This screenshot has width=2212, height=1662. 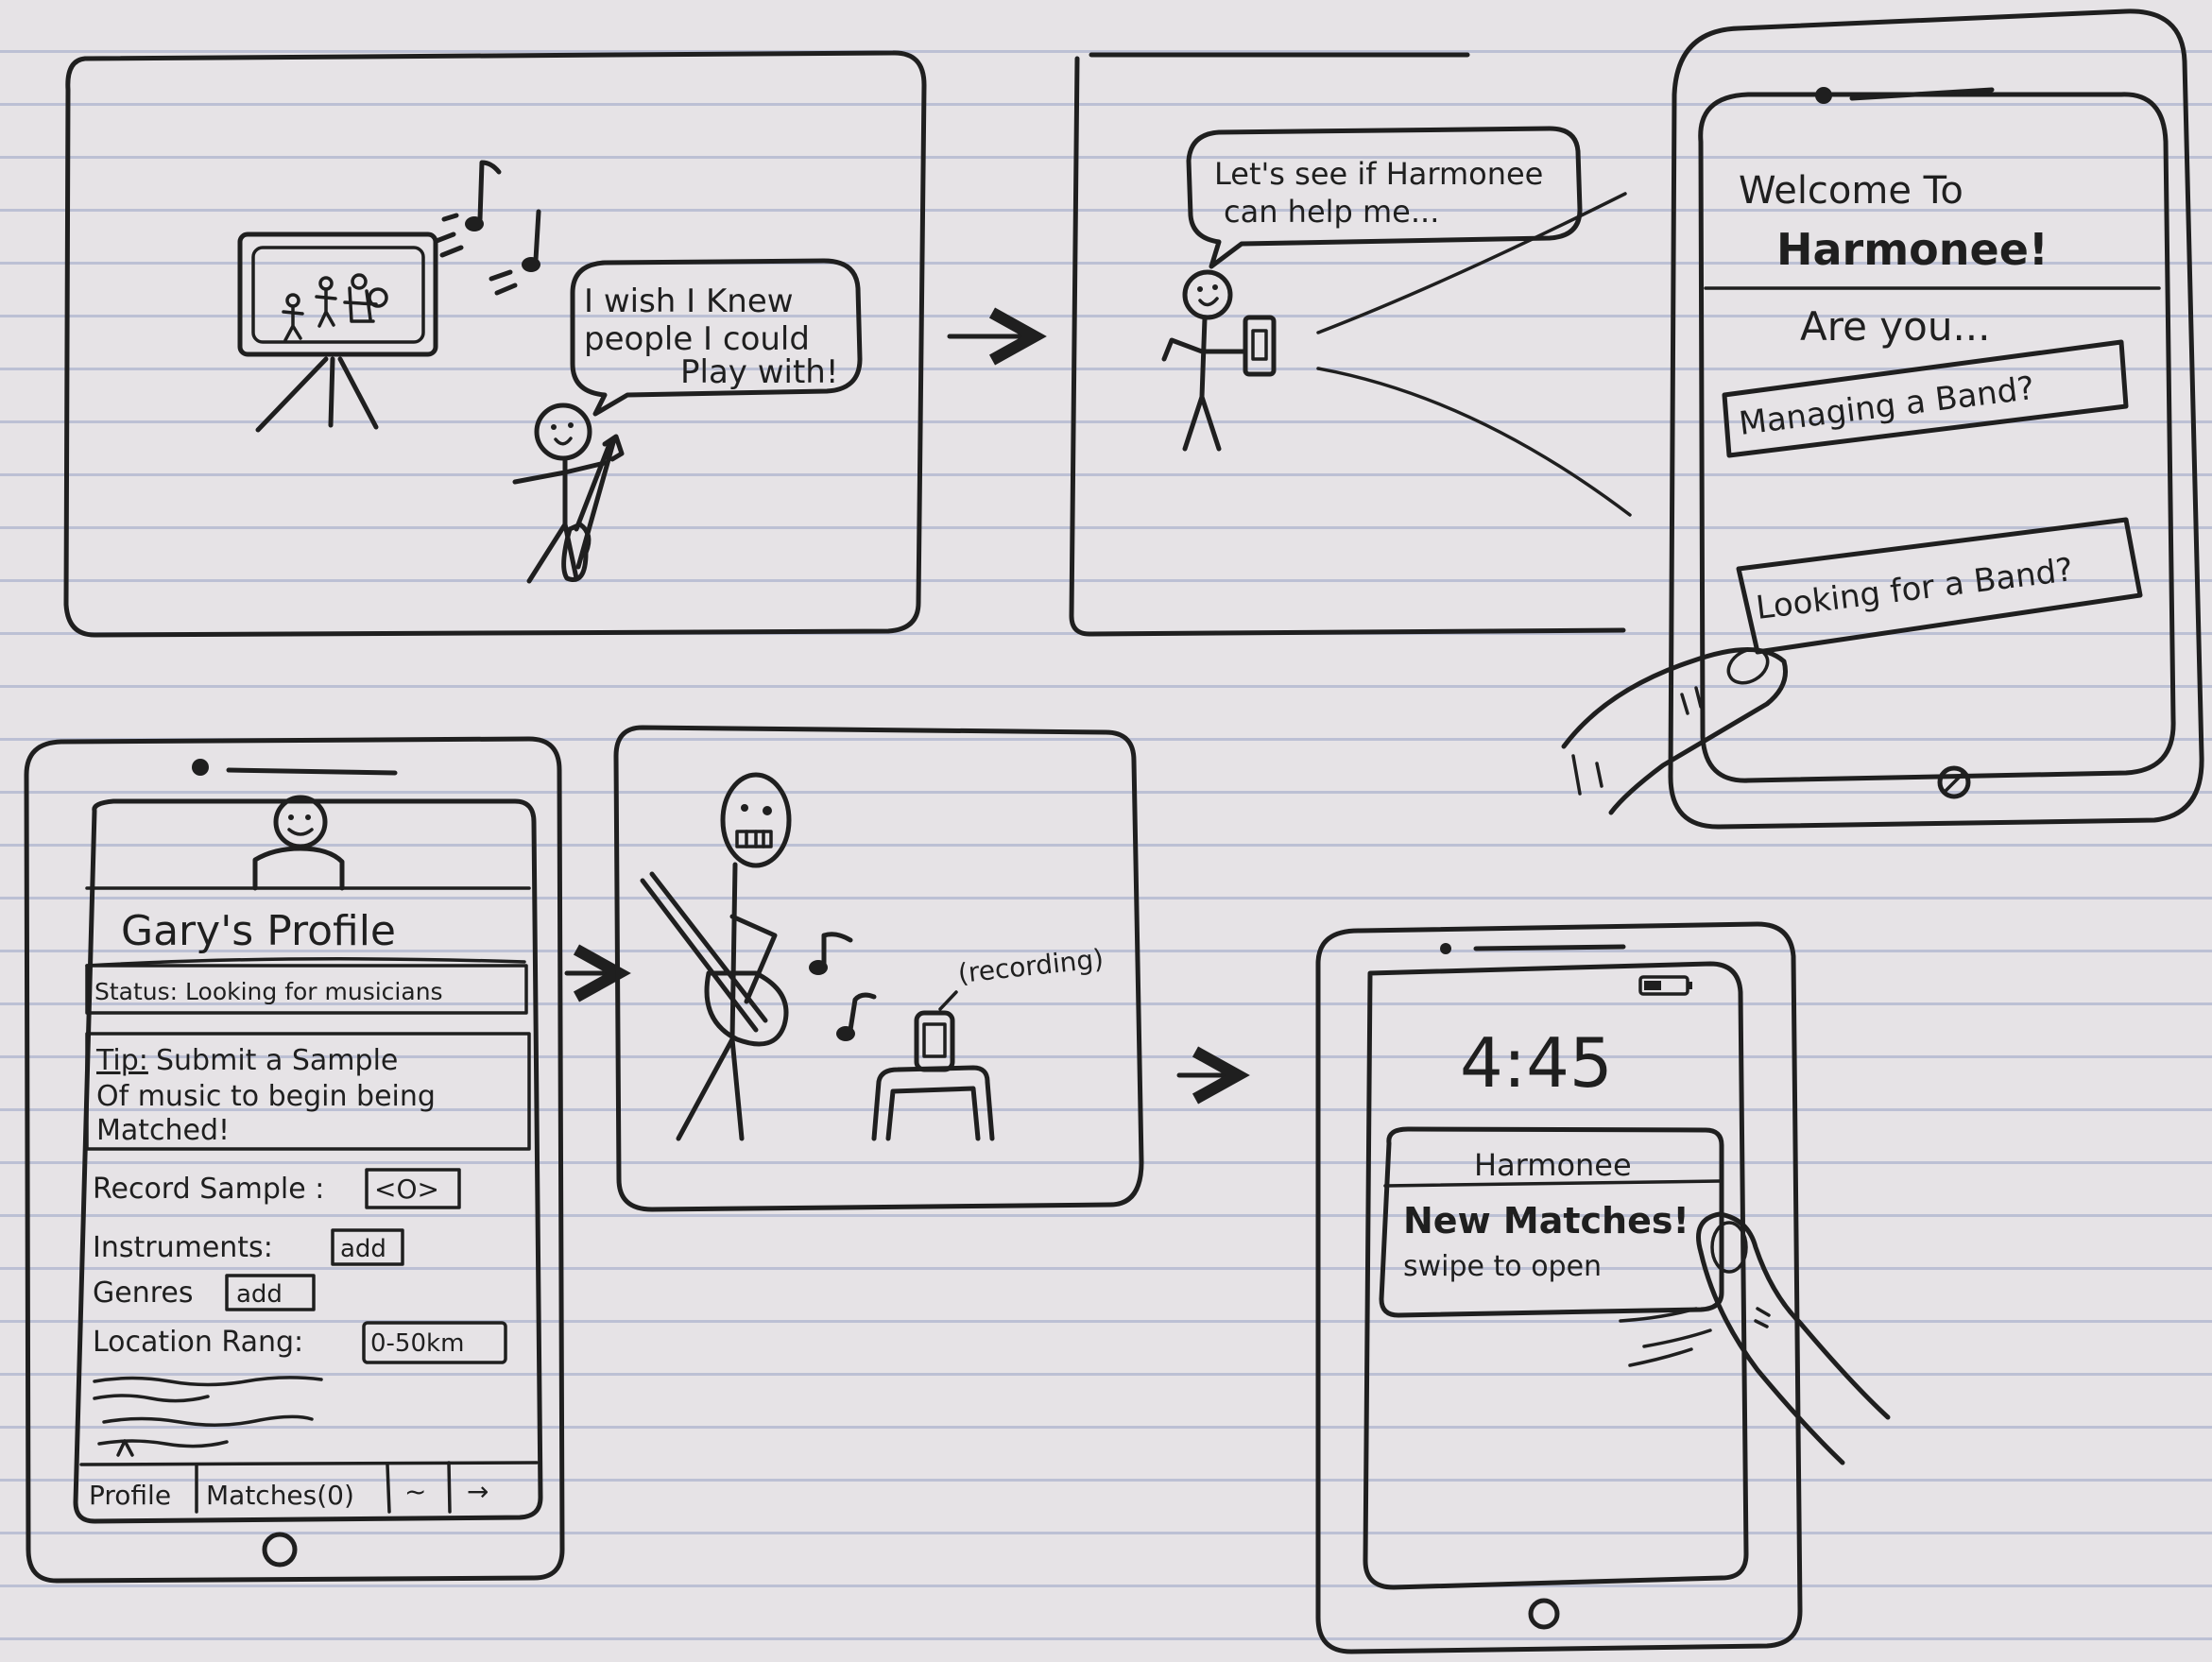 What do you see at coordinates (280, 1496) in the screenshot?
I see `tab-matches: Matches(0)` at bounding box center [280, 1496].